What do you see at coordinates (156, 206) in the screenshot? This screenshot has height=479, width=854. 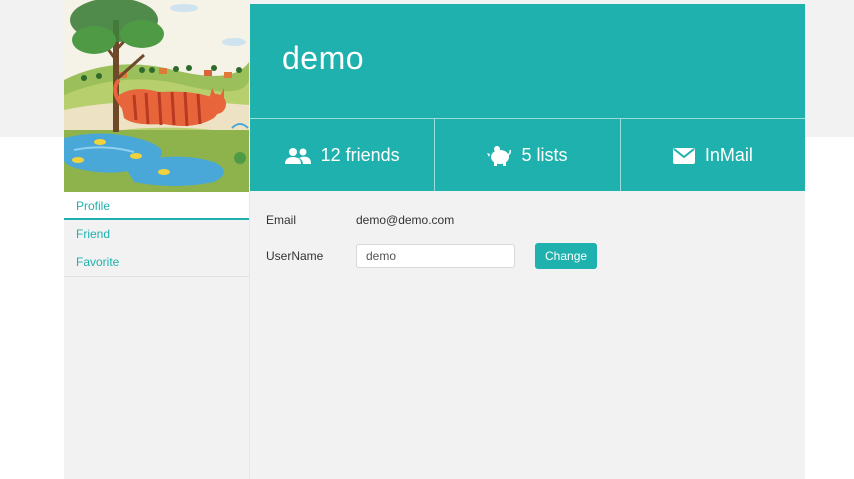 I see `nav-item-profile: Profile` at bounding box center [156, 206].